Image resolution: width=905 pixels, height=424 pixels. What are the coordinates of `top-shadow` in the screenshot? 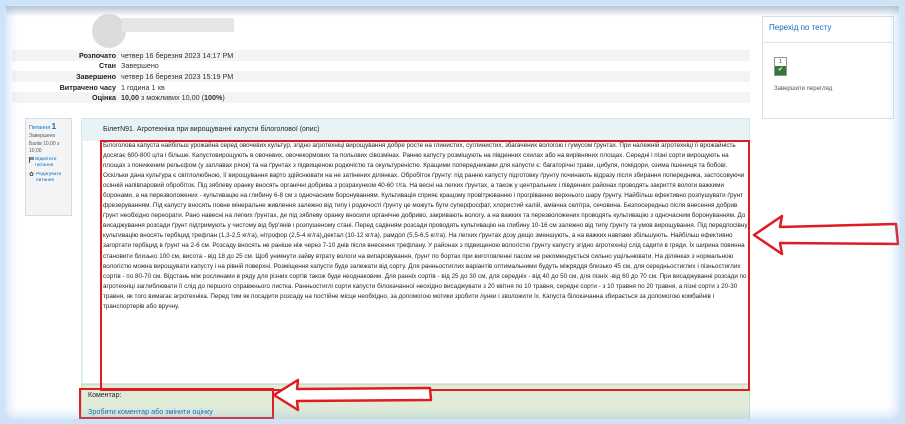 It's located at (452, 11).